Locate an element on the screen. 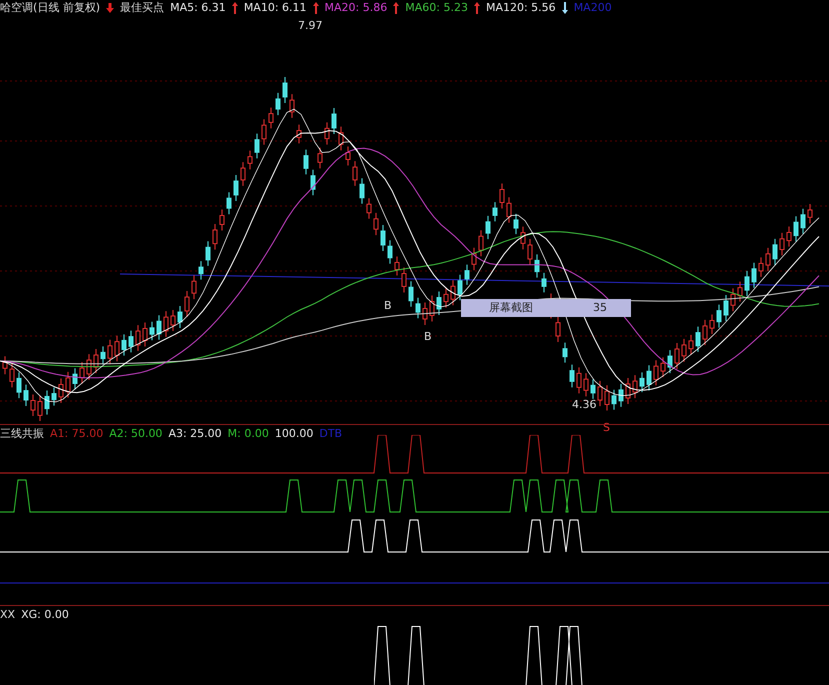 This screenshot has width=829, height=685. tooltip-value: 35 is located at coordinates (600, 307).